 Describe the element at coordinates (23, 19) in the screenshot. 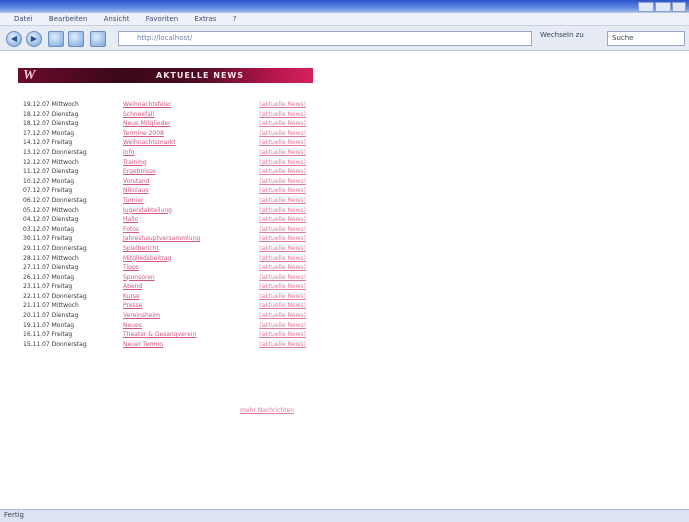

I see `menu-item-file: Datei` at that location.